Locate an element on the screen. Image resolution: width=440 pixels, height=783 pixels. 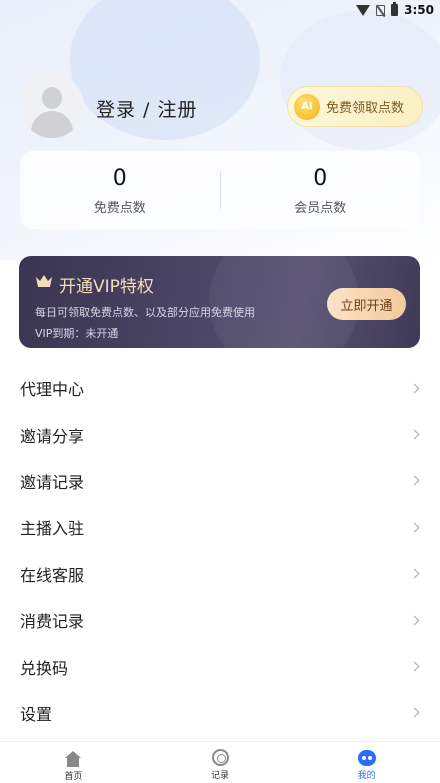
crown-icon is located at coordinates (44, 281).